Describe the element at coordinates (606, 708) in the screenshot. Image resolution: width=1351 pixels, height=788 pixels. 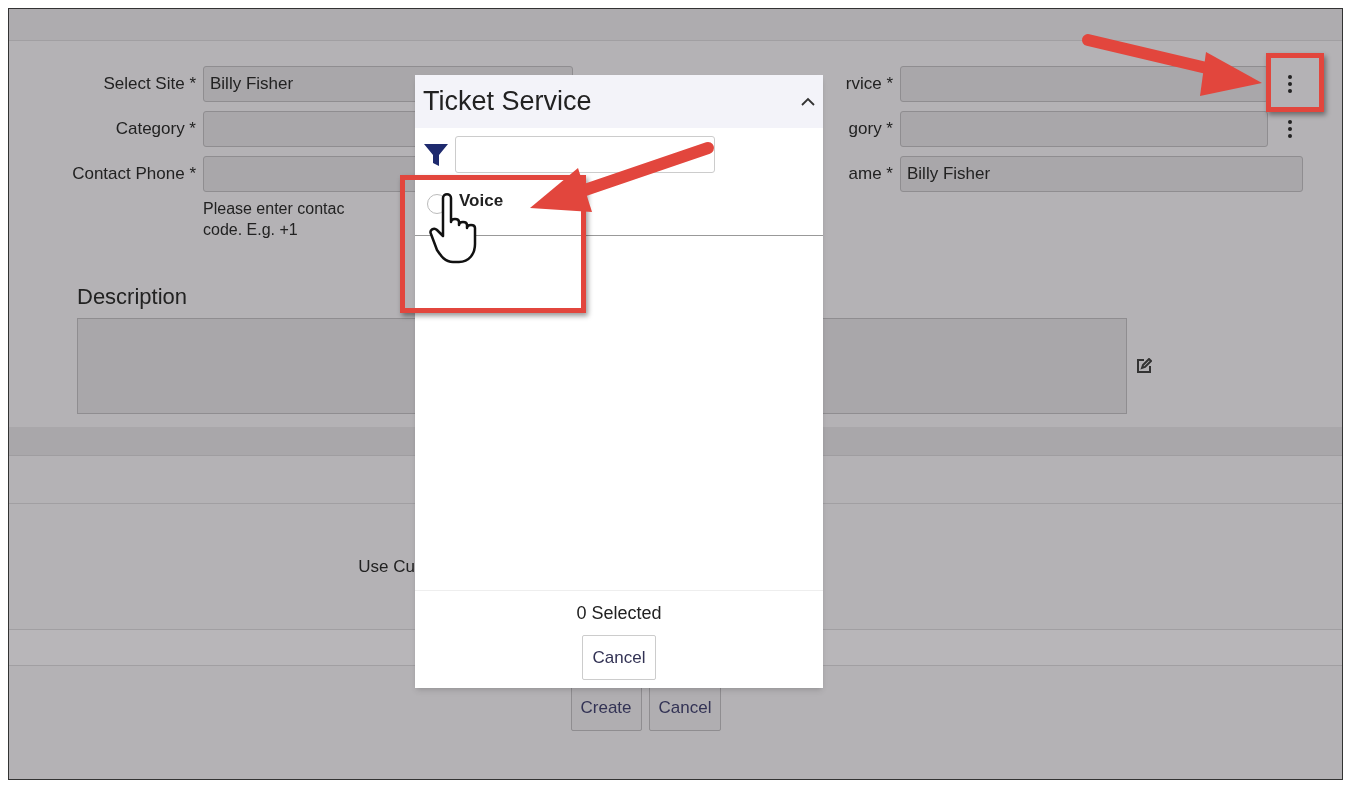
I see `form-button: Create` at that location.